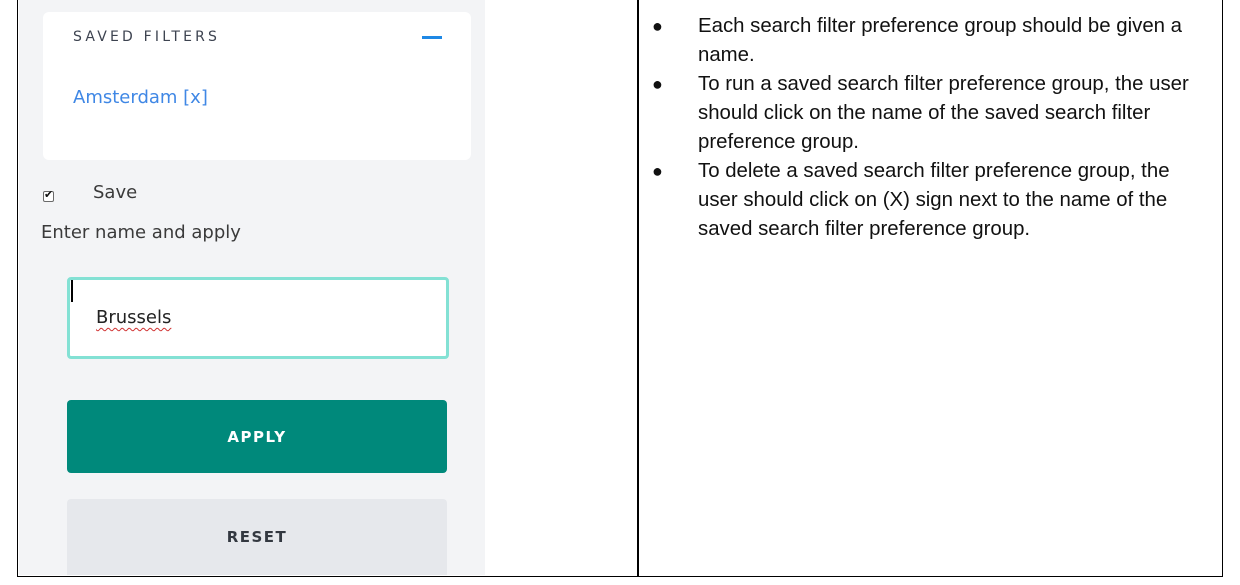 Image resolution: width=1240 pixels, height=585 pixels. Describe the element at coordinates (258, 318) in the screenshot. I see `filter-name-input: Brussels` at that location.